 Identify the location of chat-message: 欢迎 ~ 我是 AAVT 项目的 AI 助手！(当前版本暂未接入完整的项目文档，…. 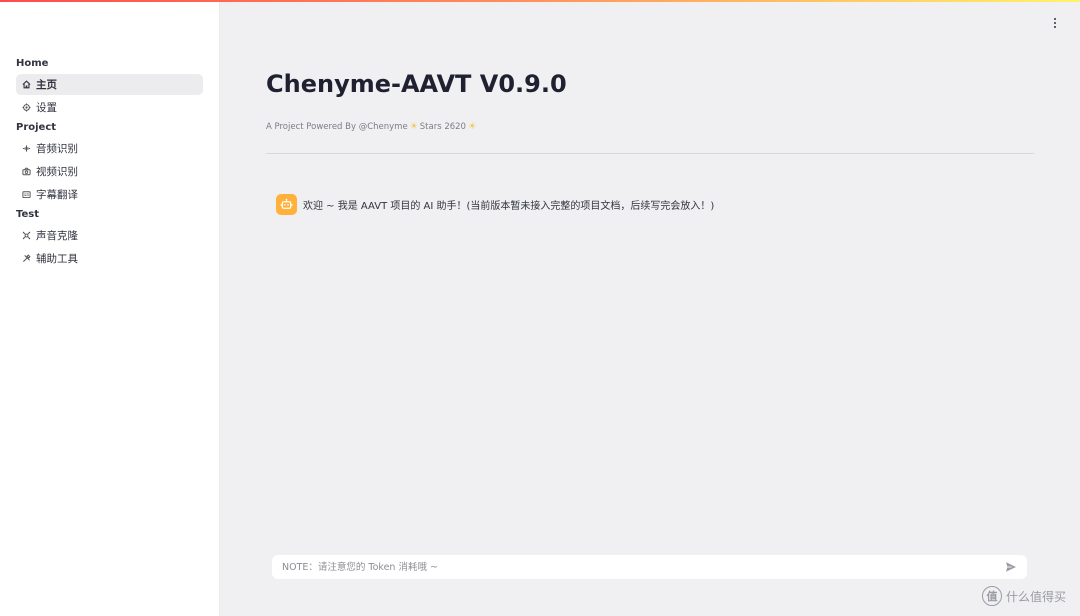
(495, 204).